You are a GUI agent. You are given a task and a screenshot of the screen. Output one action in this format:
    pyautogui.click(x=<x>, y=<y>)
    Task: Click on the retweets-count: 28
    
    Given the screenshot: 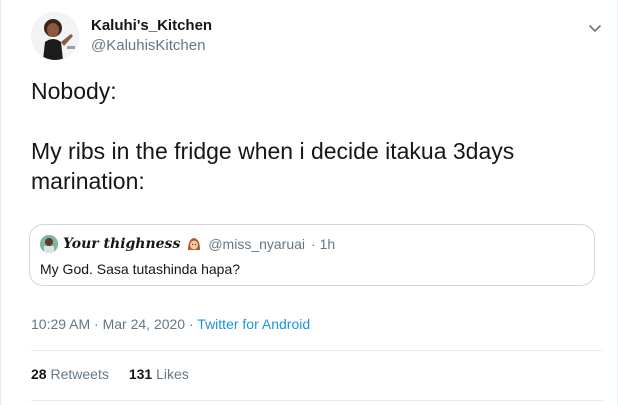 What is the action you would take?
    pyautogui.click(x=39, y=374)
    